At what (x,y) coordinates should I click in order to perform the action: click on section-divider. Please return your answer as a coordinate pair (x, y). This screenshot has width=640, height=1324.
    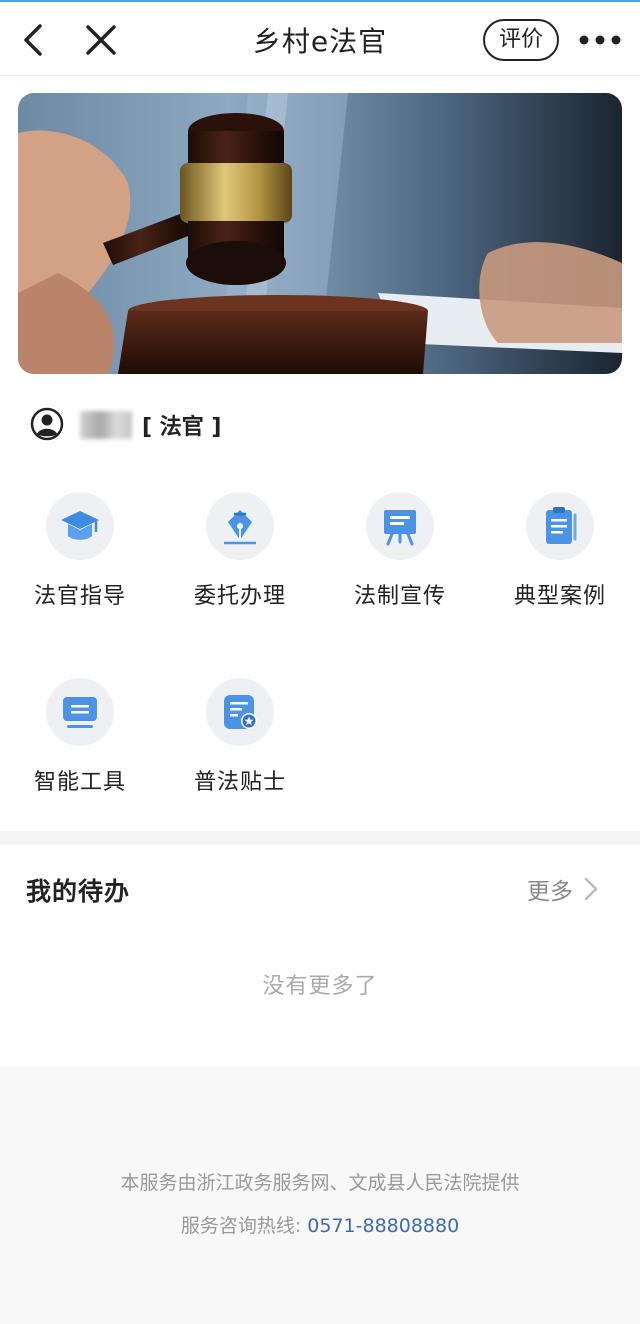
    Looking at the image, I should click on (320, 838).